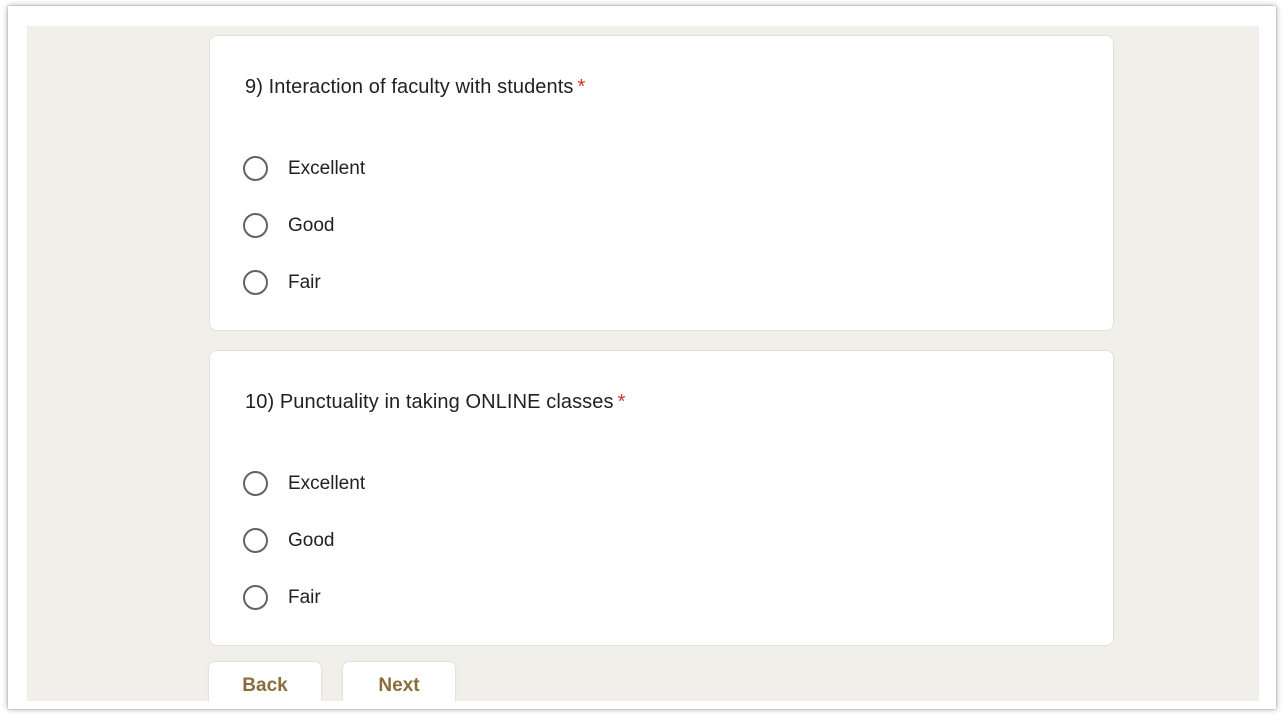  I want to click on next-button: Next, so click(399, 681).